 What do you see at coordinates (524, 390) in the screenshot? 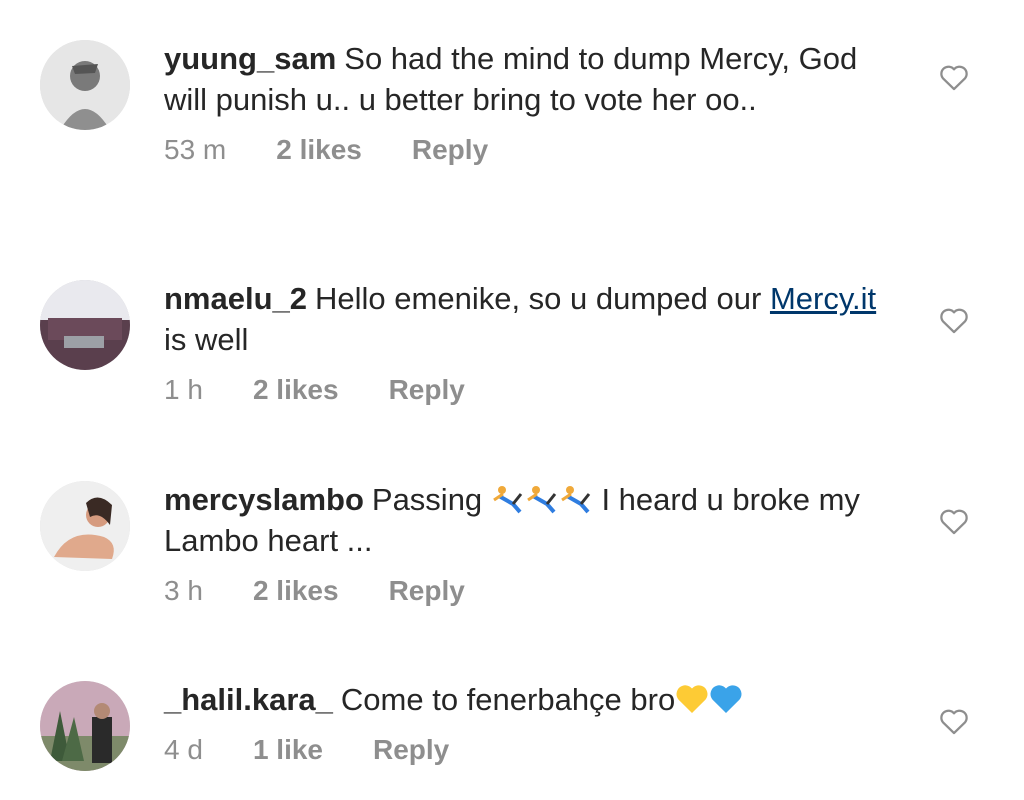
I see `comment-meta: 1 h 2 likes Reply` at bounding box center [524, 390].